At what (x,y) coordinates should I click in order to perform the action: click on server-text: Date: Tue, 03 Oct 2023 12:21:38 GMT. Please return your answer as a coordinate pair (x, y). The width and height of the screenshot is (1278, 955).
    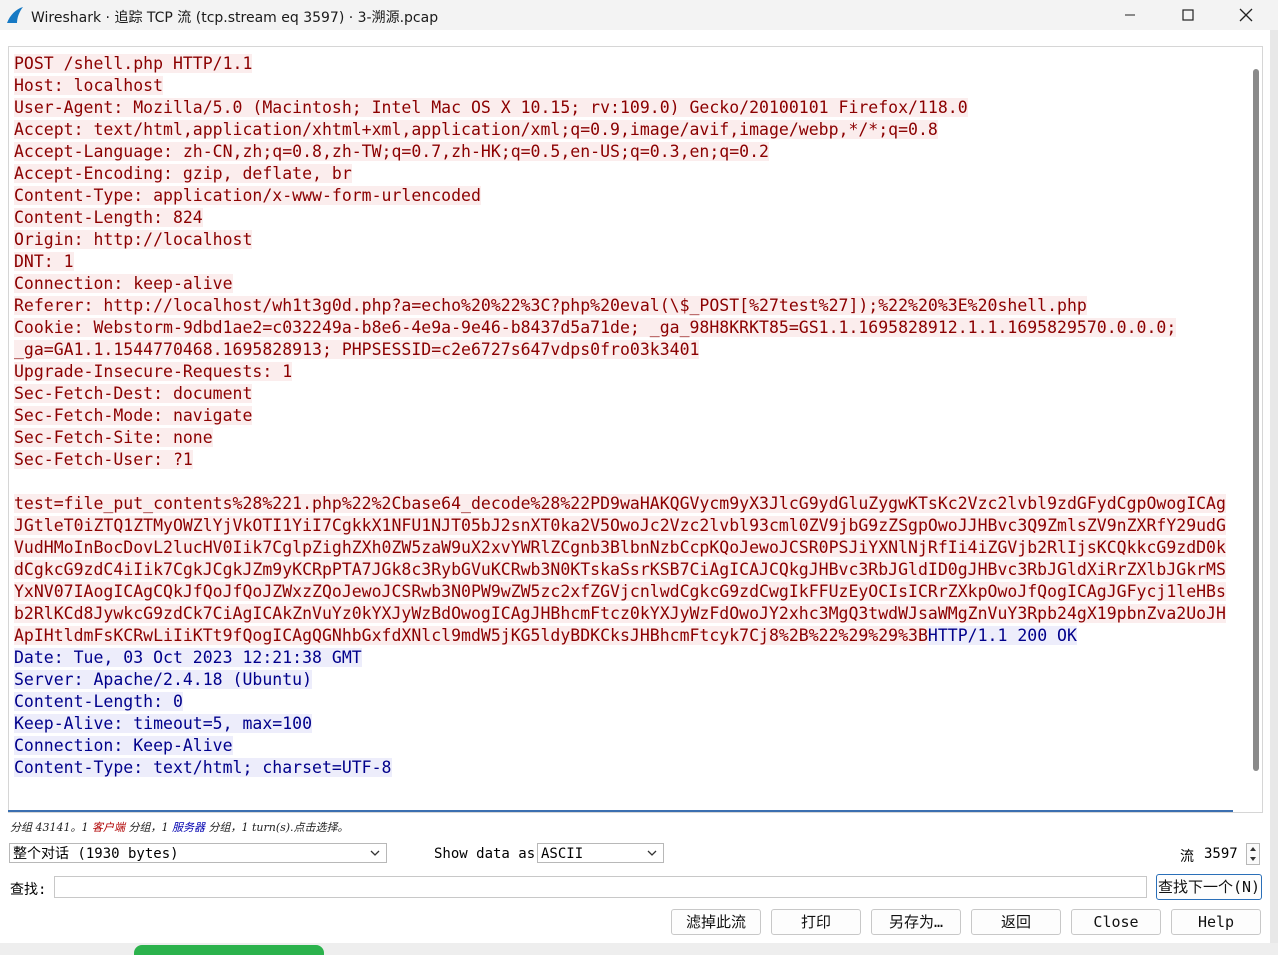
    Looking at the image, I should click on (188, 657).